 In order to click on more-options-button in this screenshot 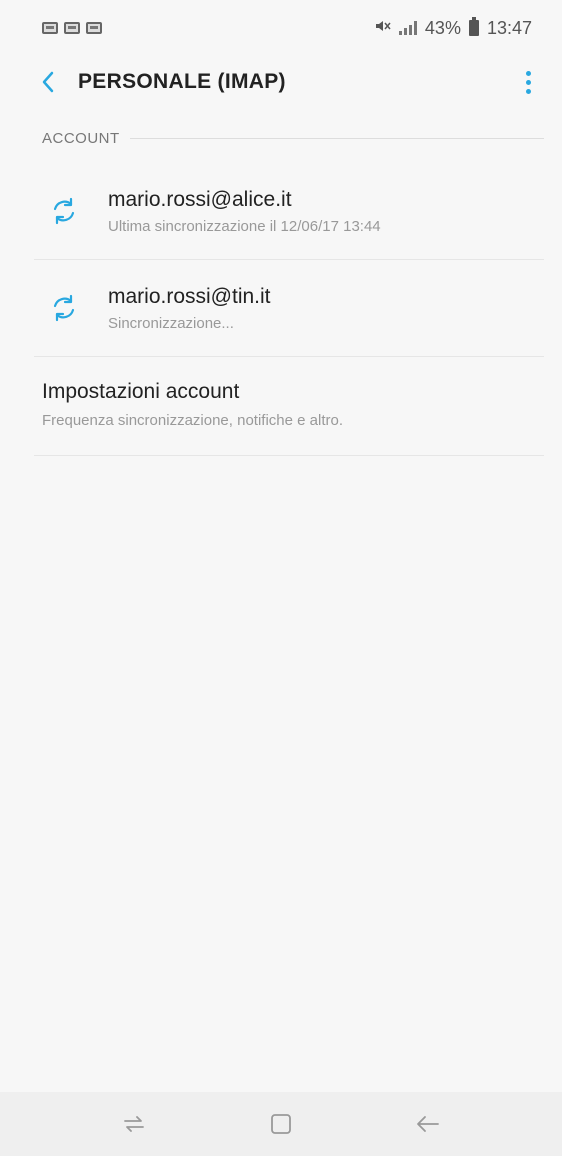, I will do `click(528, 82)`.